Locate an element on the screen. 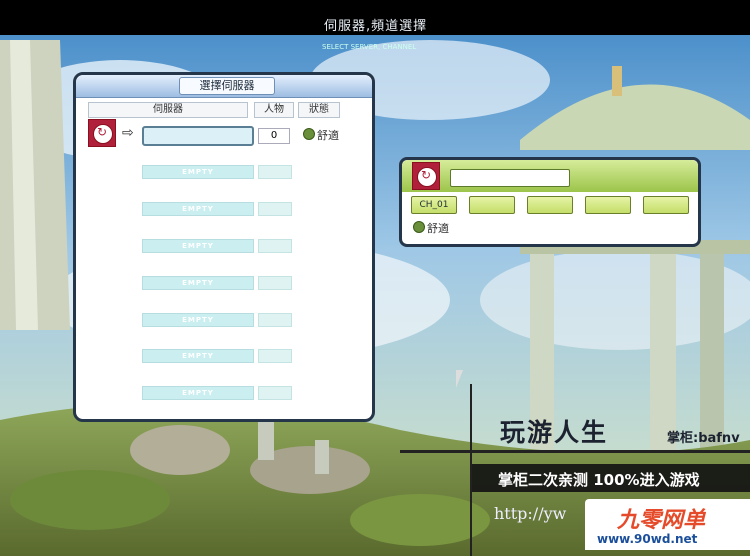 The height and width of the screenshot is (556, 750). top-letterbox: 伺服器,頻道選擇 is located at coordinates (375, 17).